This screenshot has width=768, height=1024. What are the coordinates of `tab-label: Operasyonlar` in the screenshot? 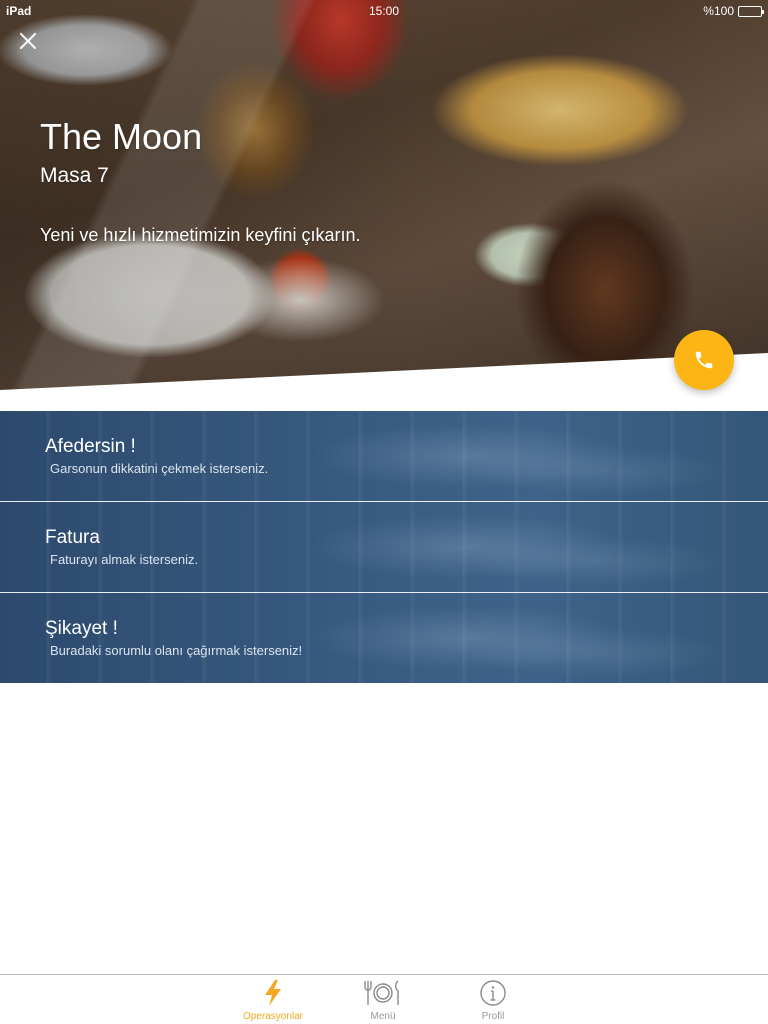 It's located at (273, 1016).